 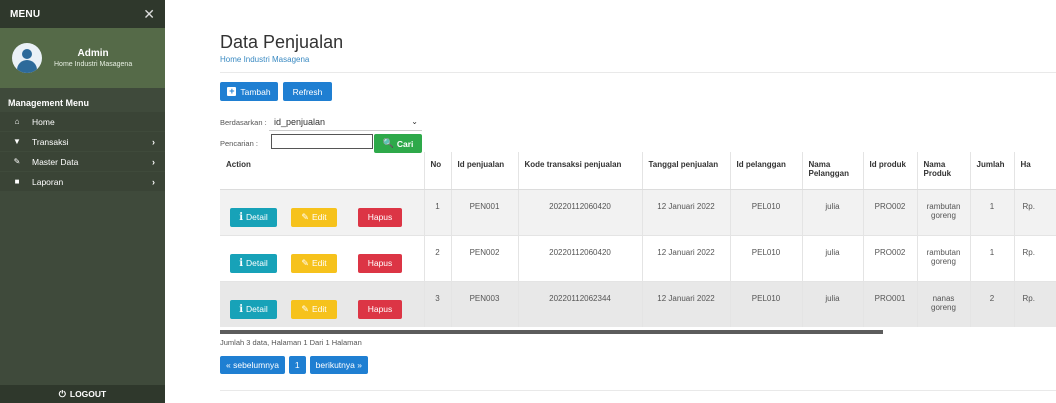 What do you see at coordinates (297, 365) in the screenshot?
I see `page-1-button: 1` at bounding box center [297, 365].